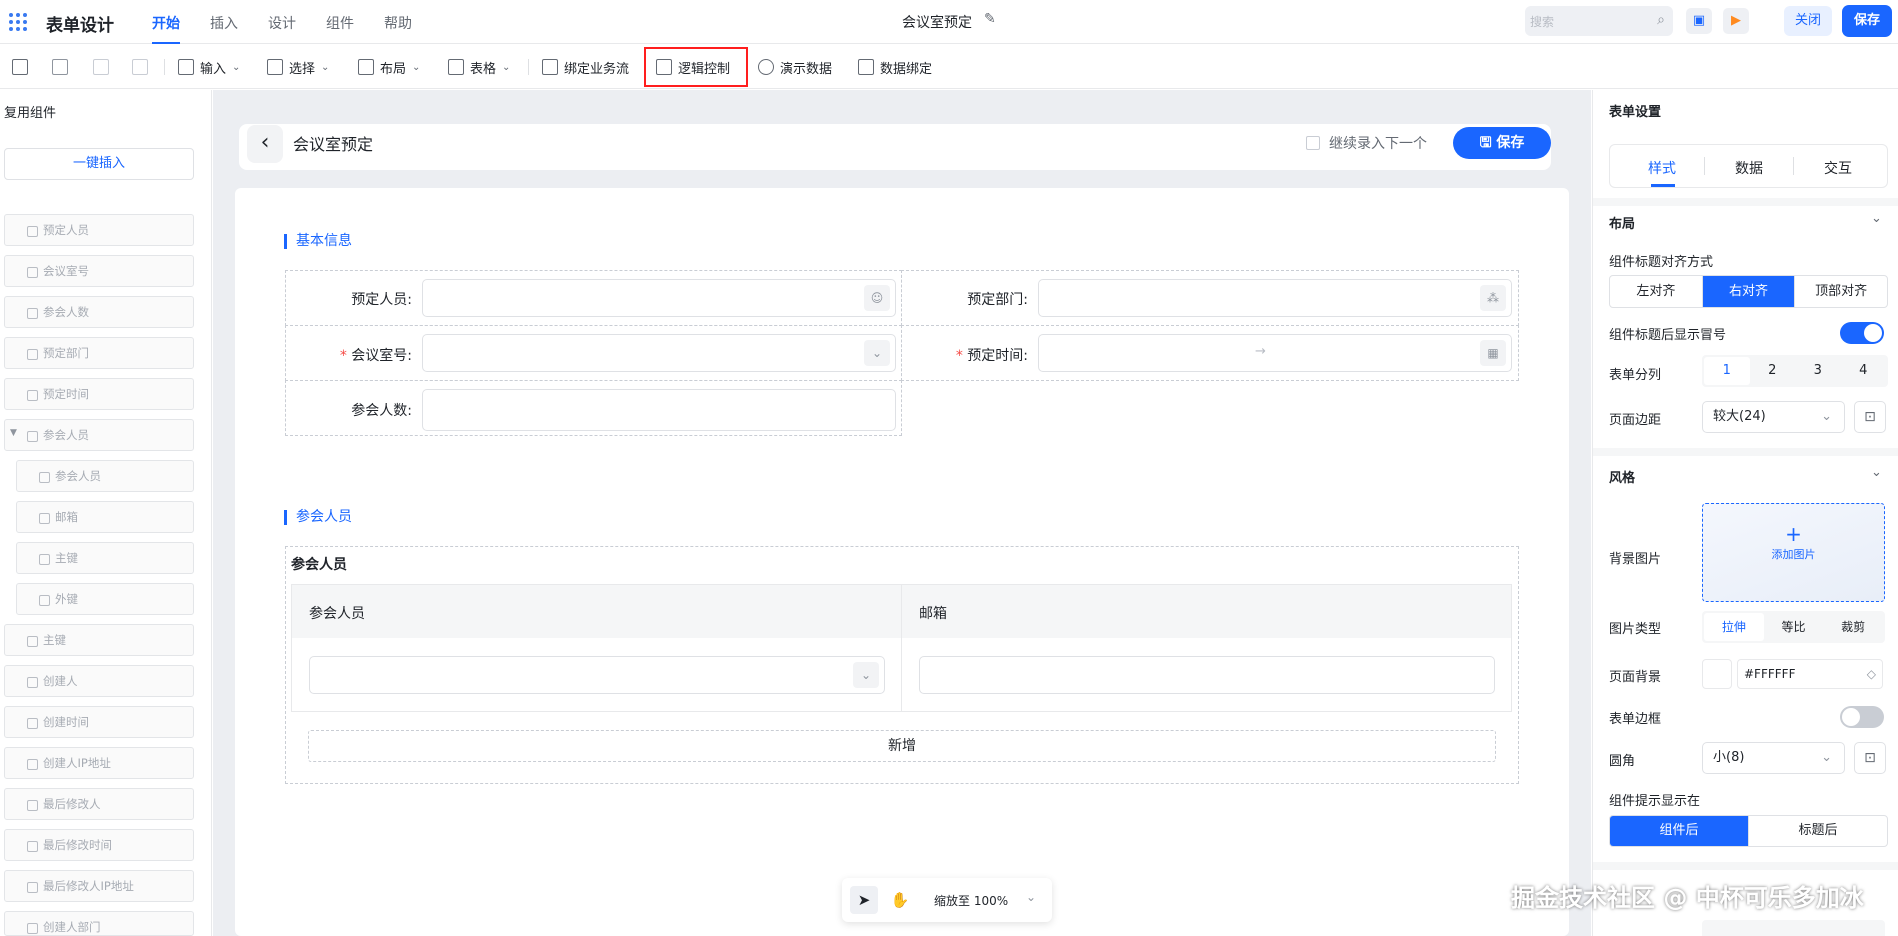 Image resolution: width=1898 pixels, height=936 pixels. I want to click on demo-data-button: 演示数据, so click(795, 67).